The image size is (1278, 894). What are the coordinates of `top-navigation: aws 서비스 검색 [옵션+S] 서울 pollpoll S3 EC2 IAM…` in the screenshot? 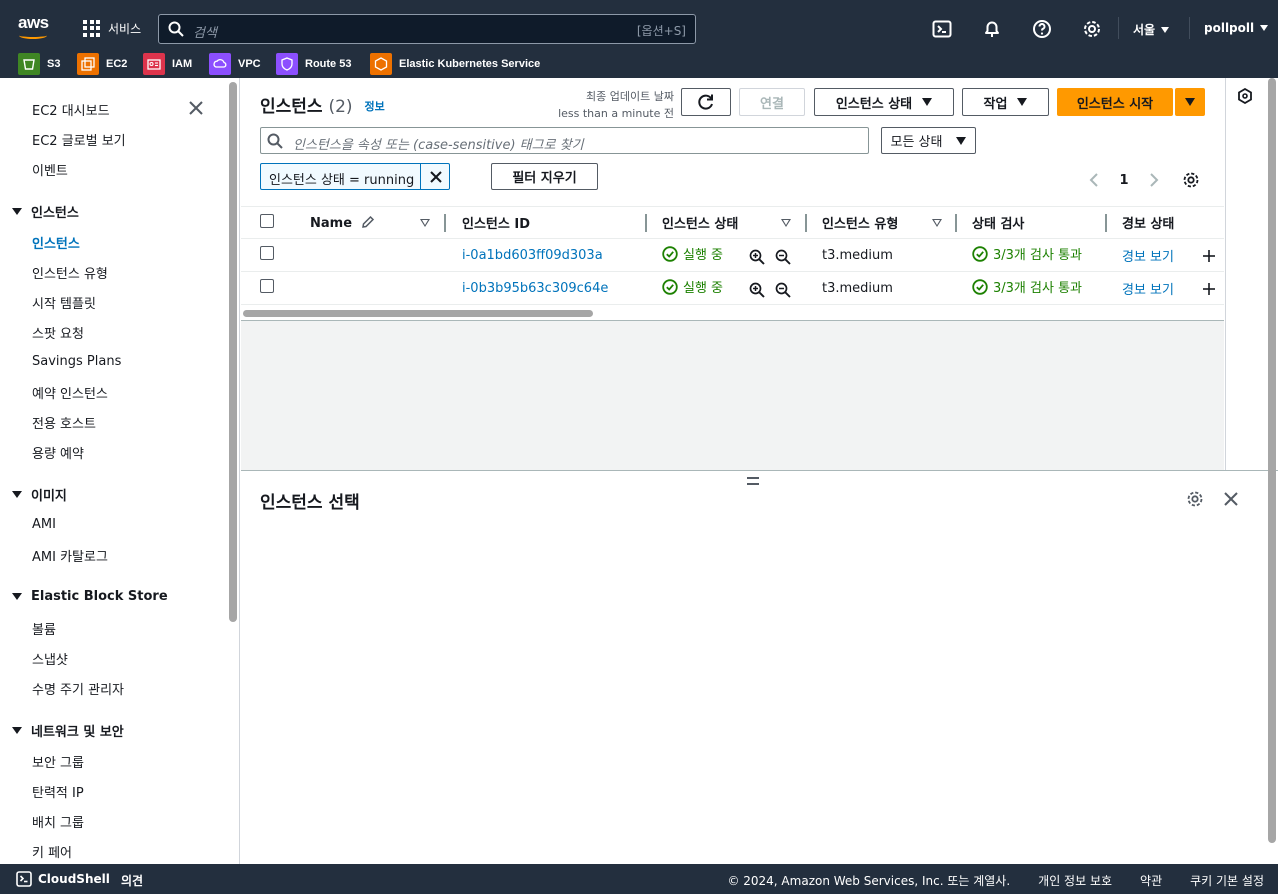 It's located at (639, 39).